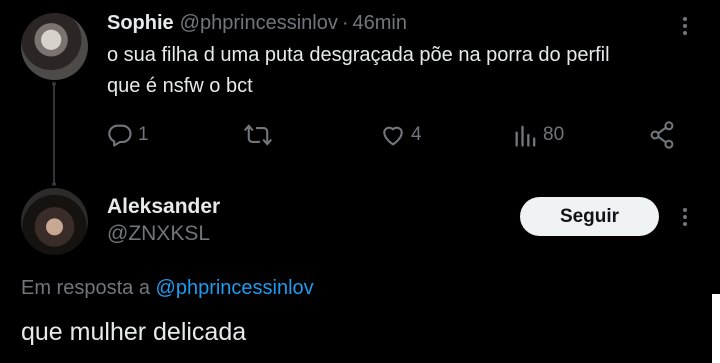 Image resolution: width=720 pixels, height=363 pixels. Describe the element at coordinates (134, 332) in the screenshot. I see `reply-text: que mulher delicada` at that location.